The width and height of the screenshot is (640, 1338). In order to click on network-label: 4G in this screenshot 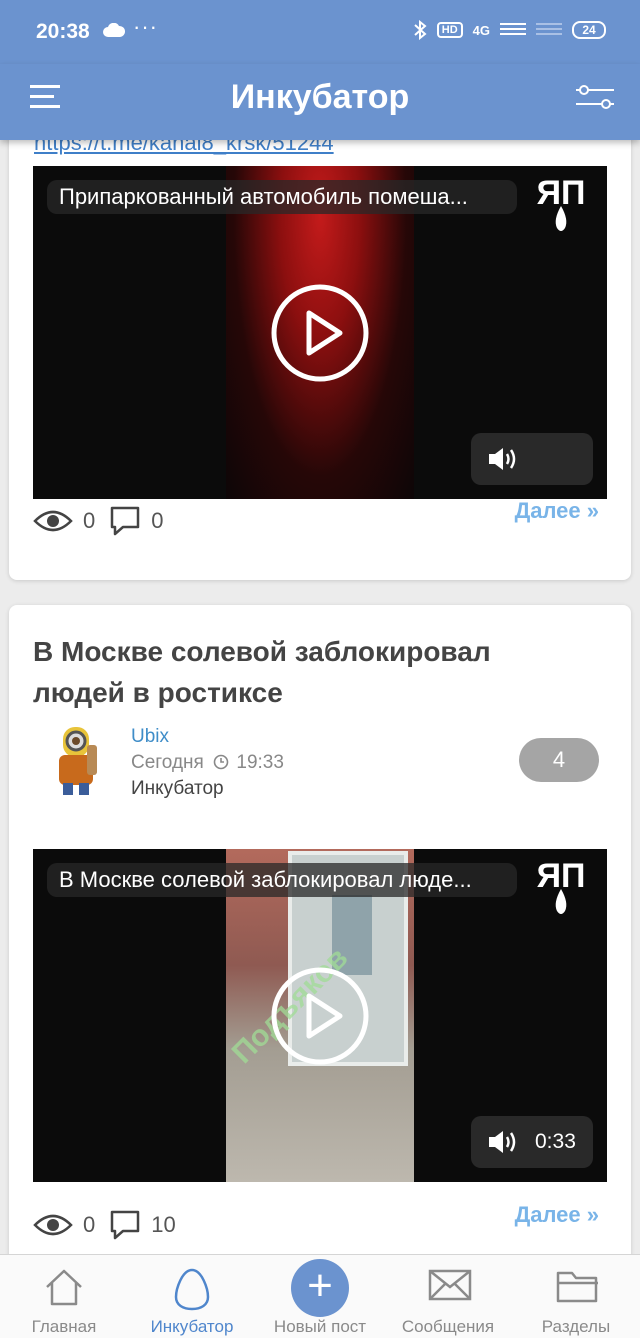, I will do `click(481, 30)`.